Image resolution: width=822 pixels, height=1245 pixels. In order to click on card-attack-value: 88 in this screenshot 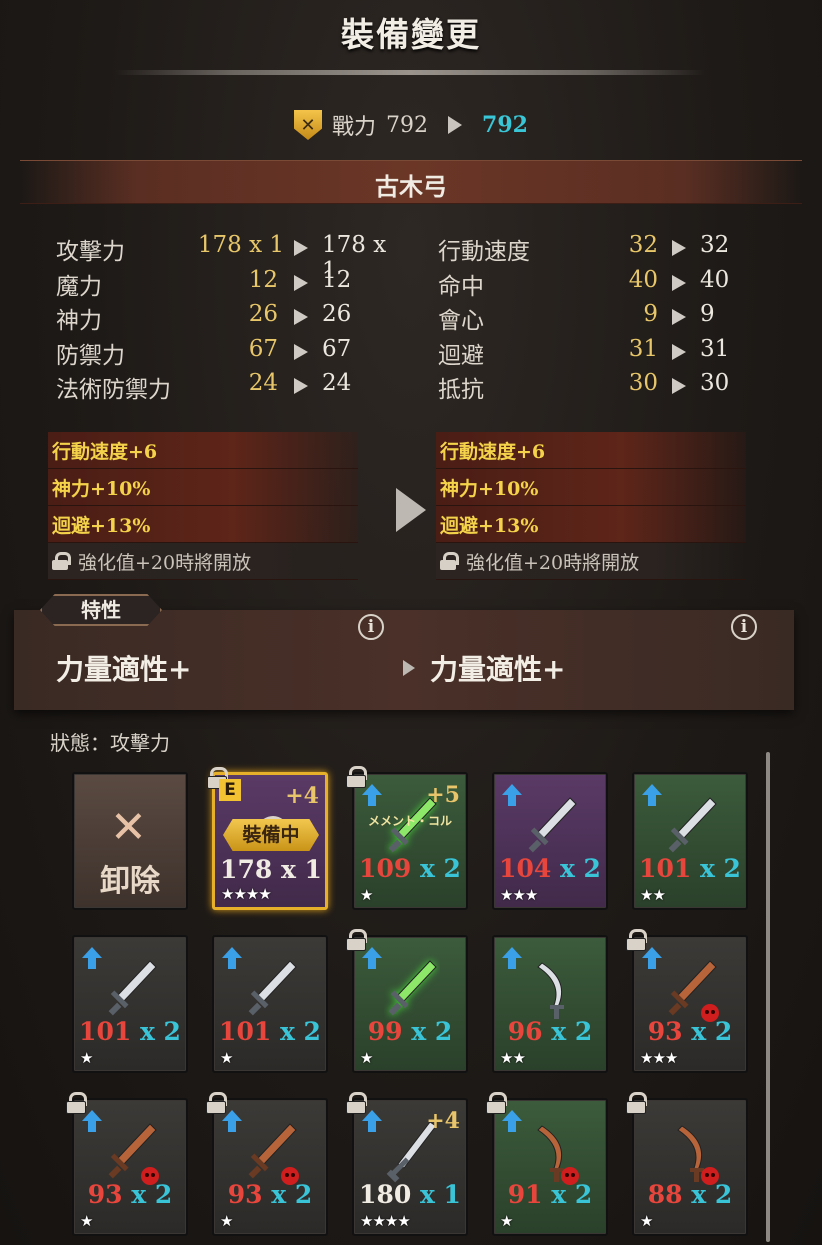, I will do `click(665, 1194)`.